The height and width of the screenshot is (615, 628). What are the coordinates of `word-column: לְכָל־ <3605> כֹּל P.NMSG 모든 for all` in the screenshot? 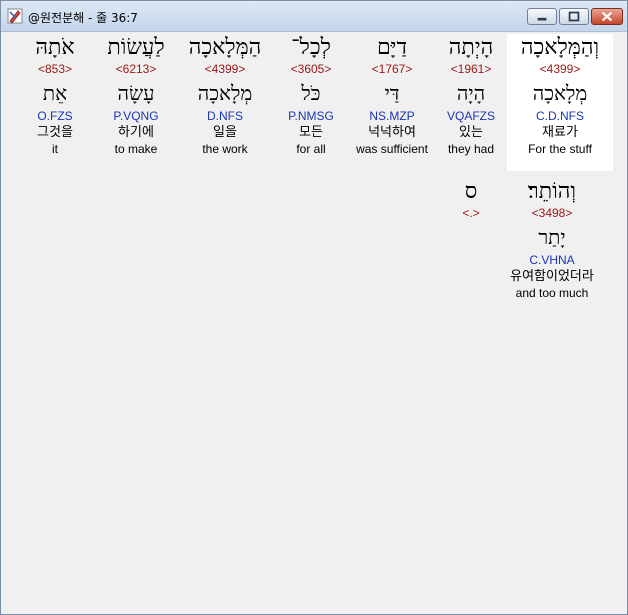 It's located at (311, 95).